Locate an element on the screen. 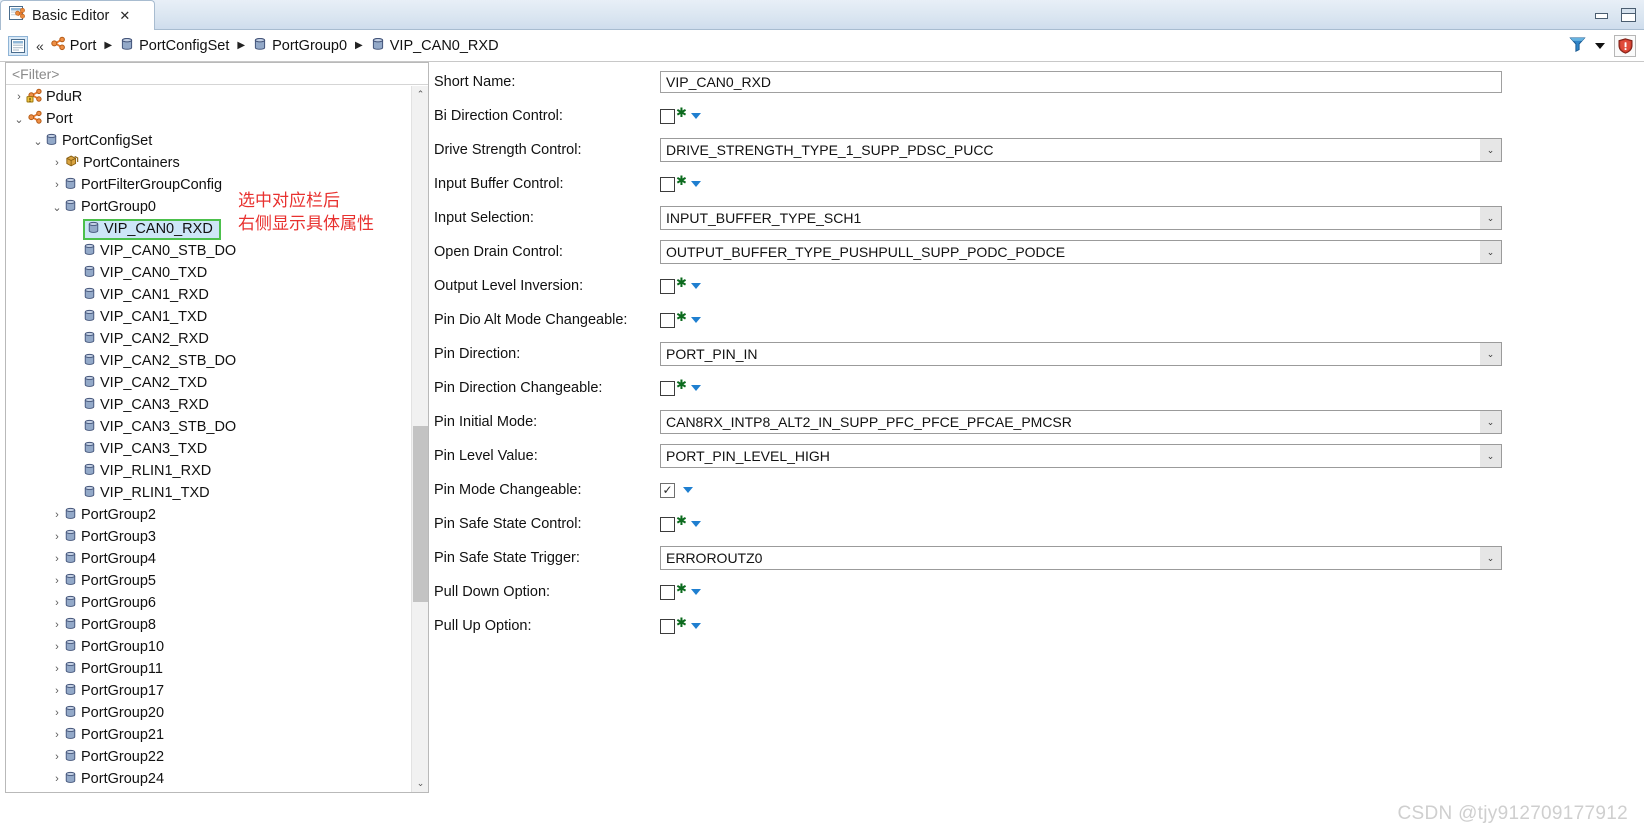 This screenshot has height=837, width=1644. tree-item-portgroup11: › PortGroup11 is located at coordinates (217, 669).